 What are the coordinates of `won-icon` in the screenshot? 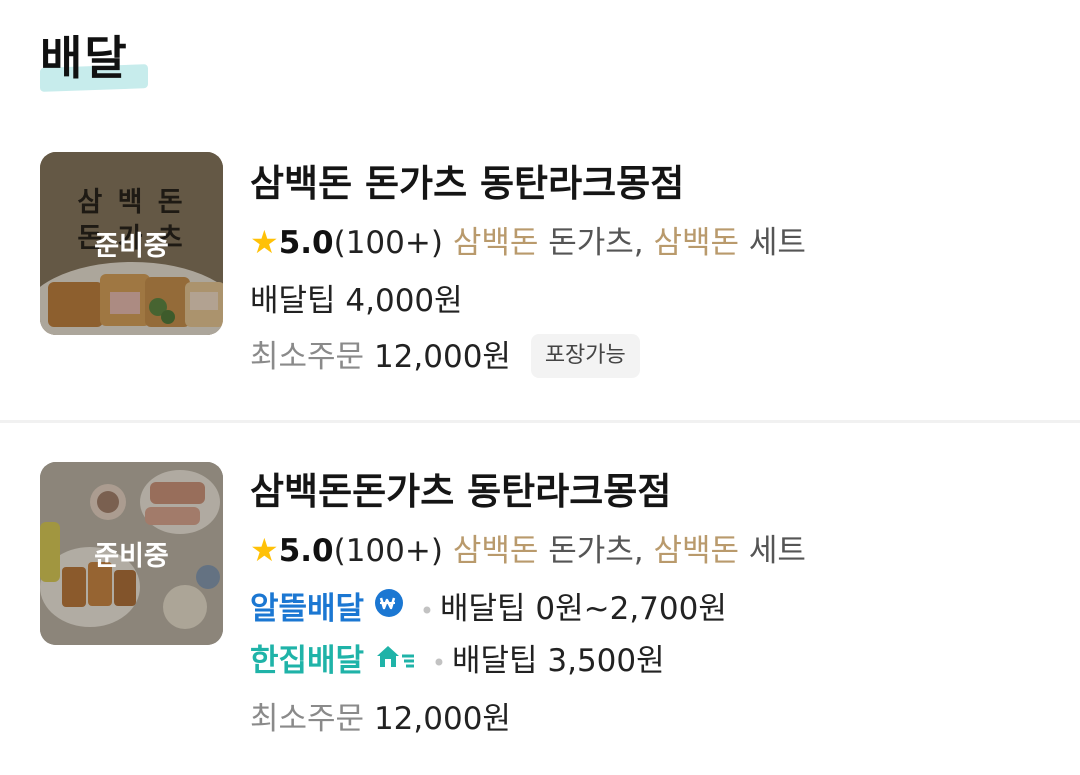 It's located at (389, 608).